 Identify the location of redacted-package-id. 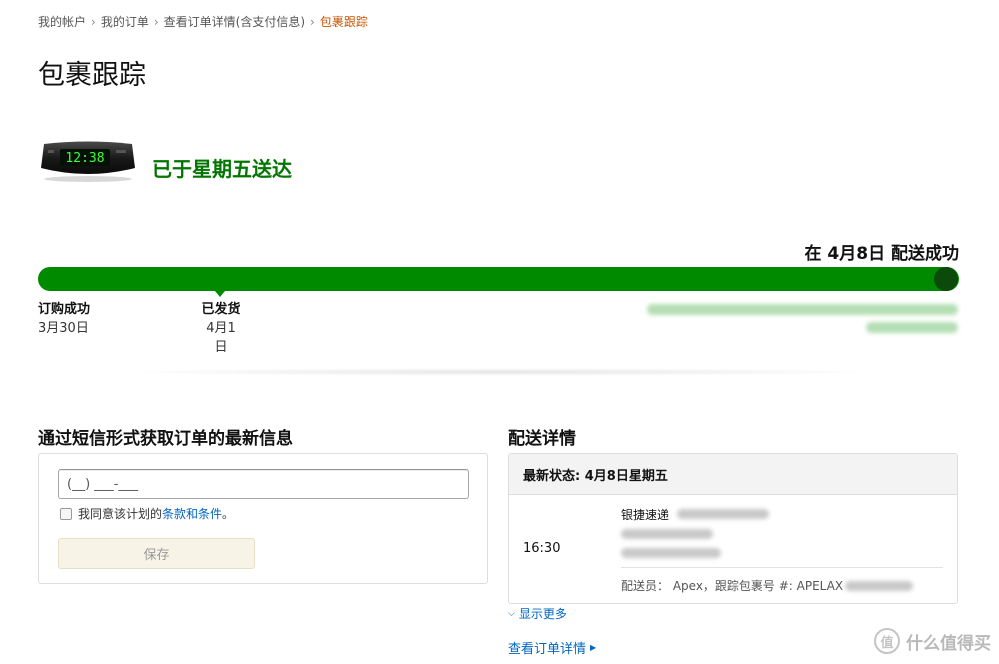
(879, 586).